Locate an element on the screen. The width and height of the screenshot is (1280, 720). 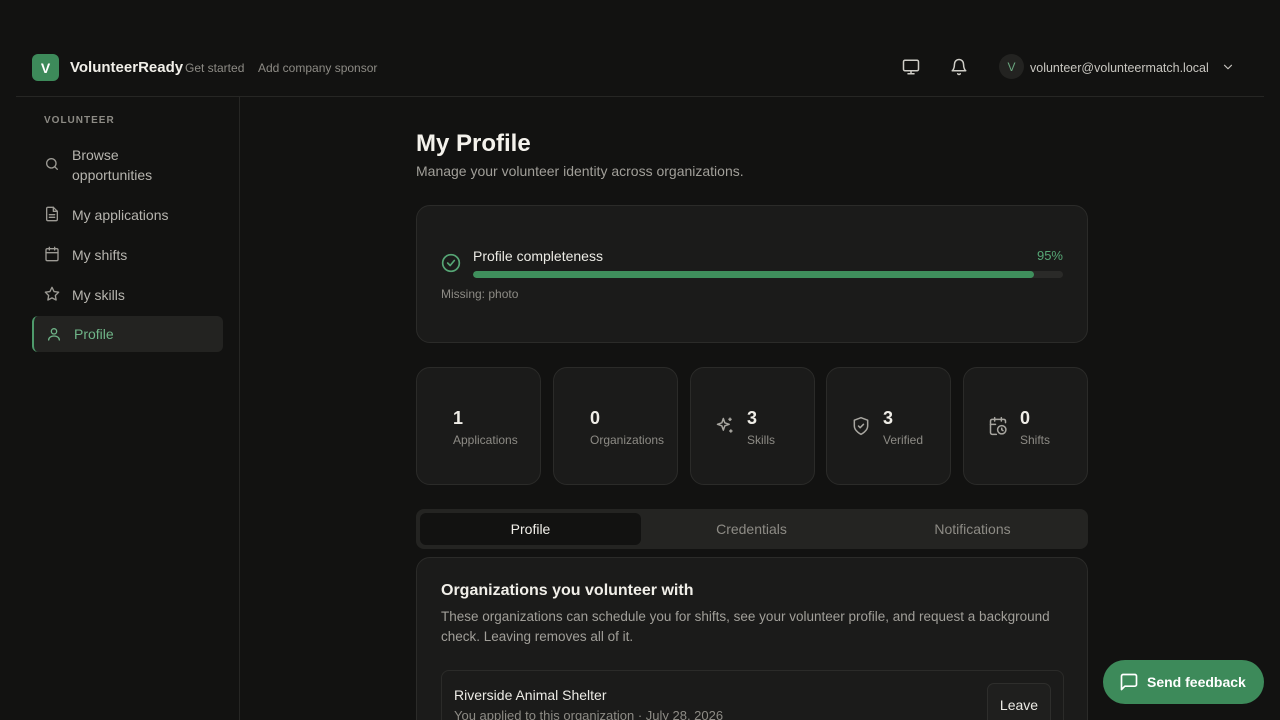
send-feedback-button: Send feedback is located at coordinates (1183, 682).